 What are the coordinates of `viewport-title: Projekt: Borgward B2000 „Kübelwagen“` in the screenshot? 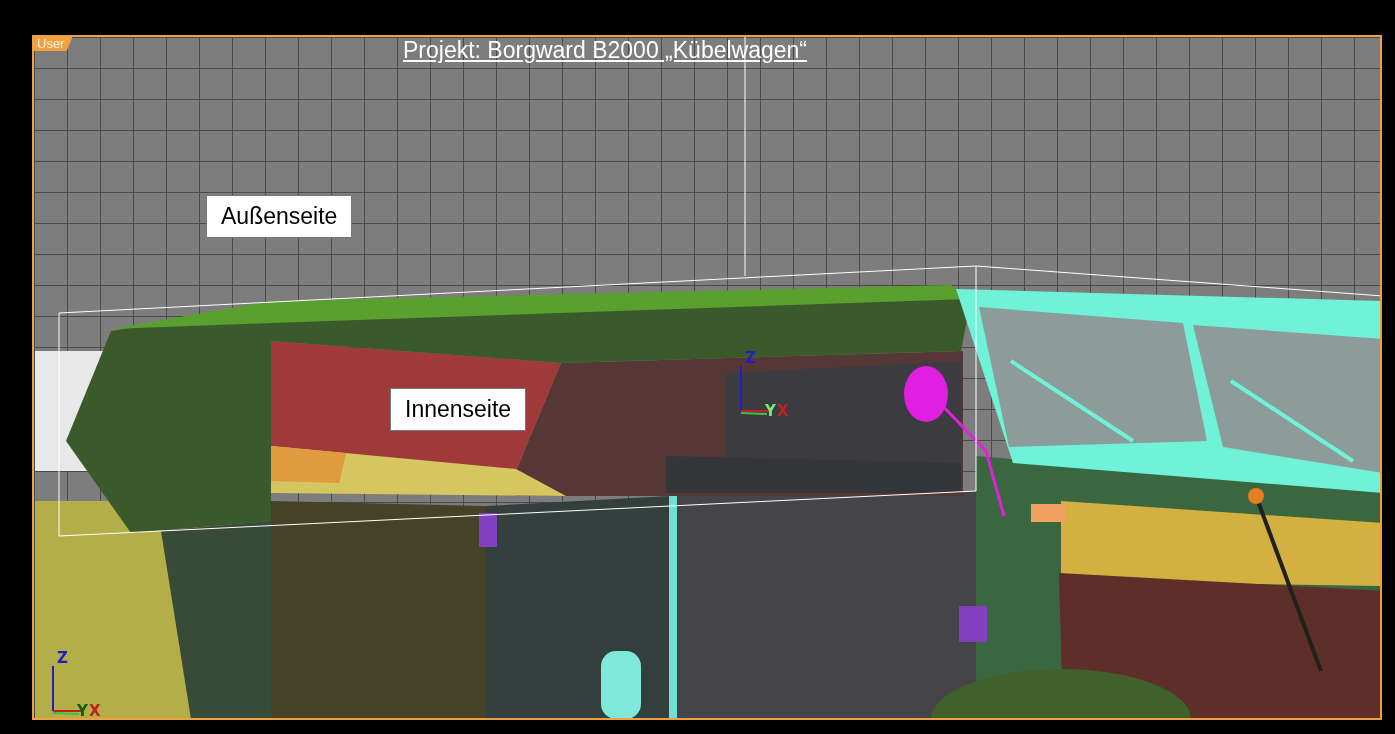 It's located at (605, 50).